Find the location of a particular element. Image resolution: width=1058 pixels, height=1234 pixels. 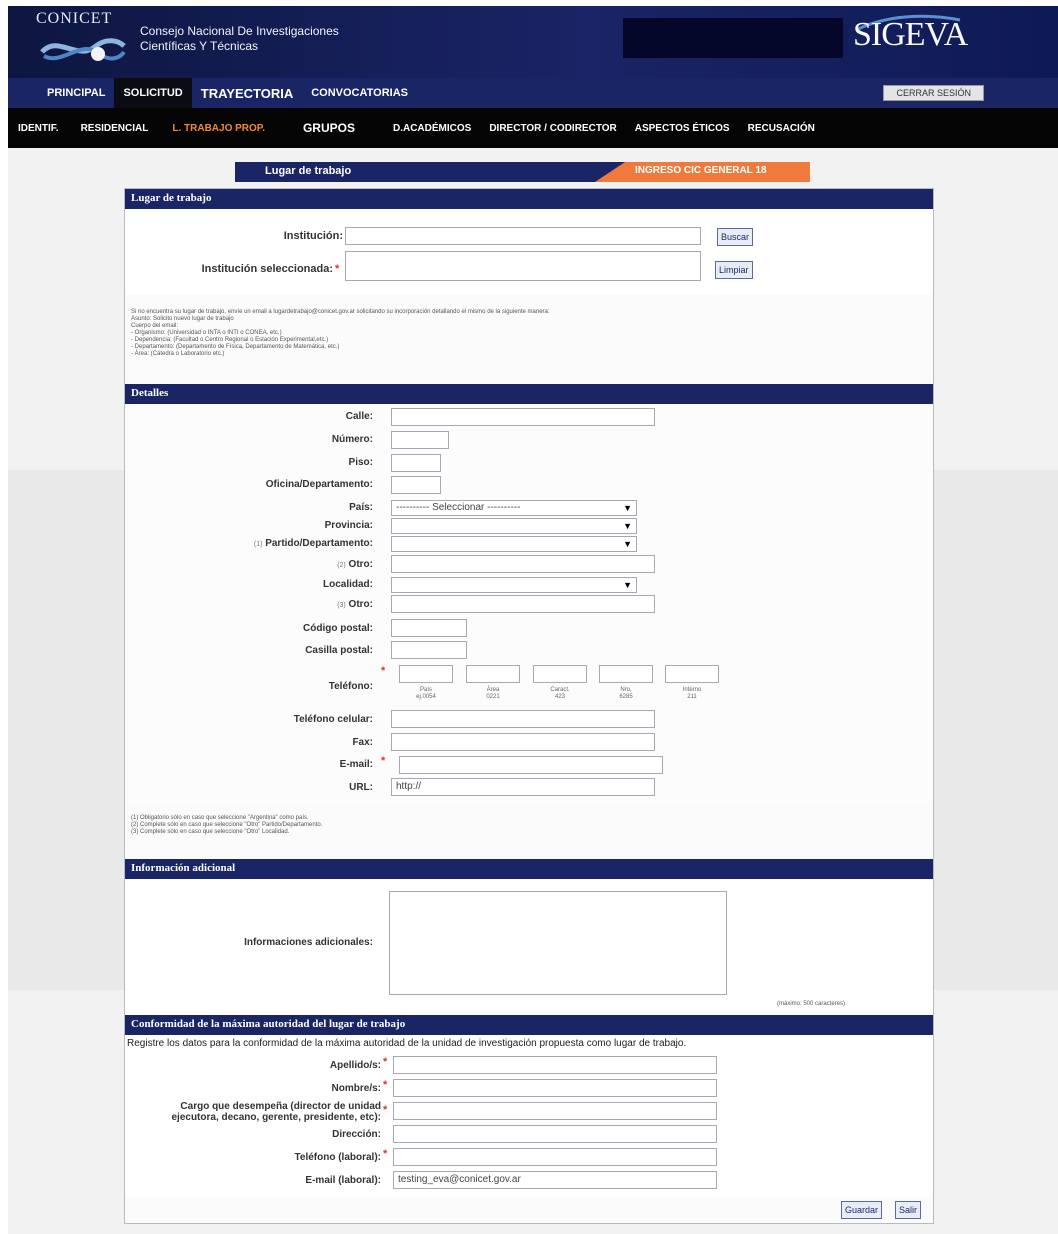

url-input: http:// is located at coordinates (523, 787).